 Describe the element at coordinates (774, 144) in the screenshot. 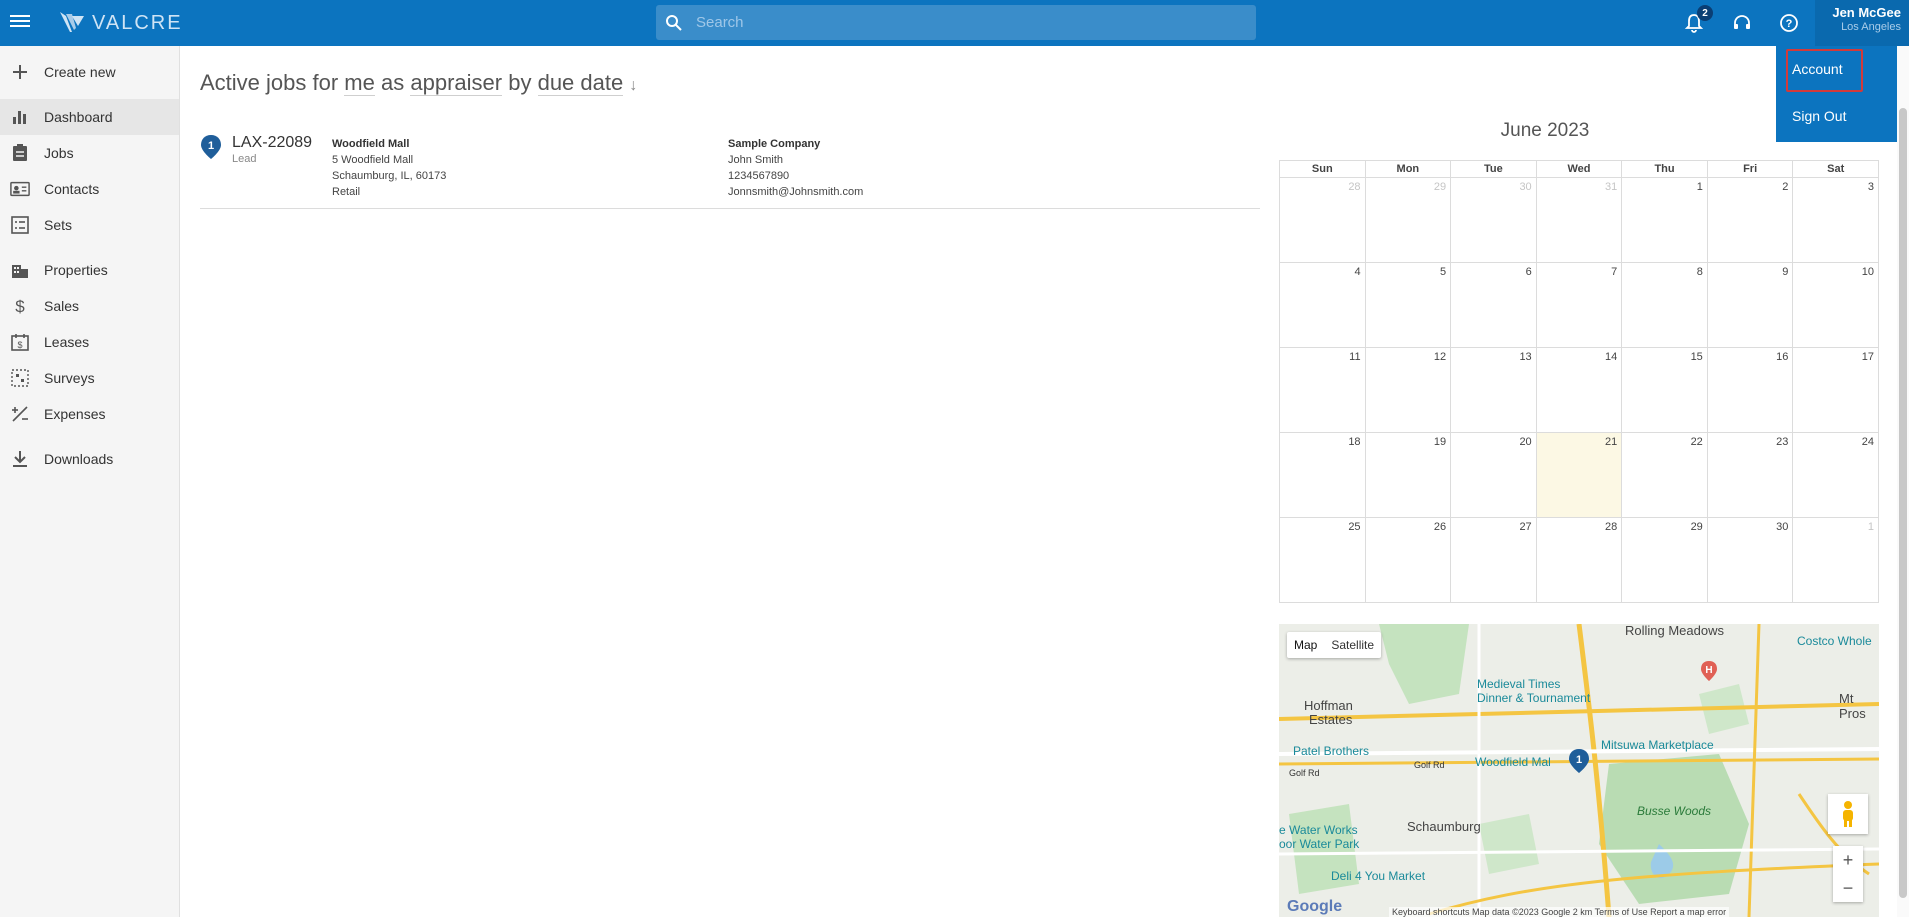

I see `client-company: Sample Company` at that location.